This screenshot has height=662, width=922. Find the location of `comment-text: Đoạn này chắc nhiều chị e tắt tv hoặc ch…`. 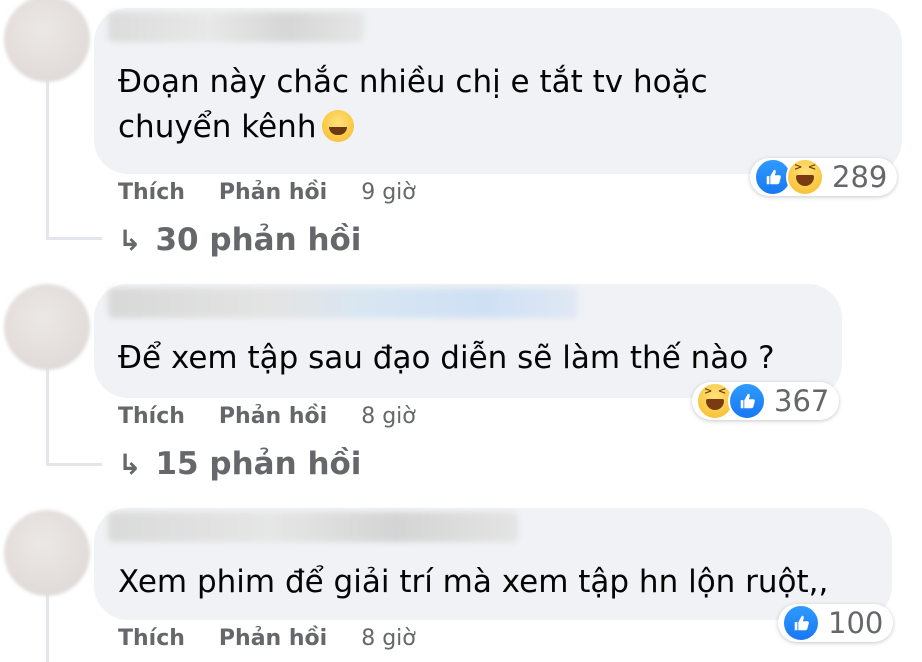

comment-text: Đoạn này chắc nhiều chị e tắt tv hoặc ch… is located at coordinates (413, 104).